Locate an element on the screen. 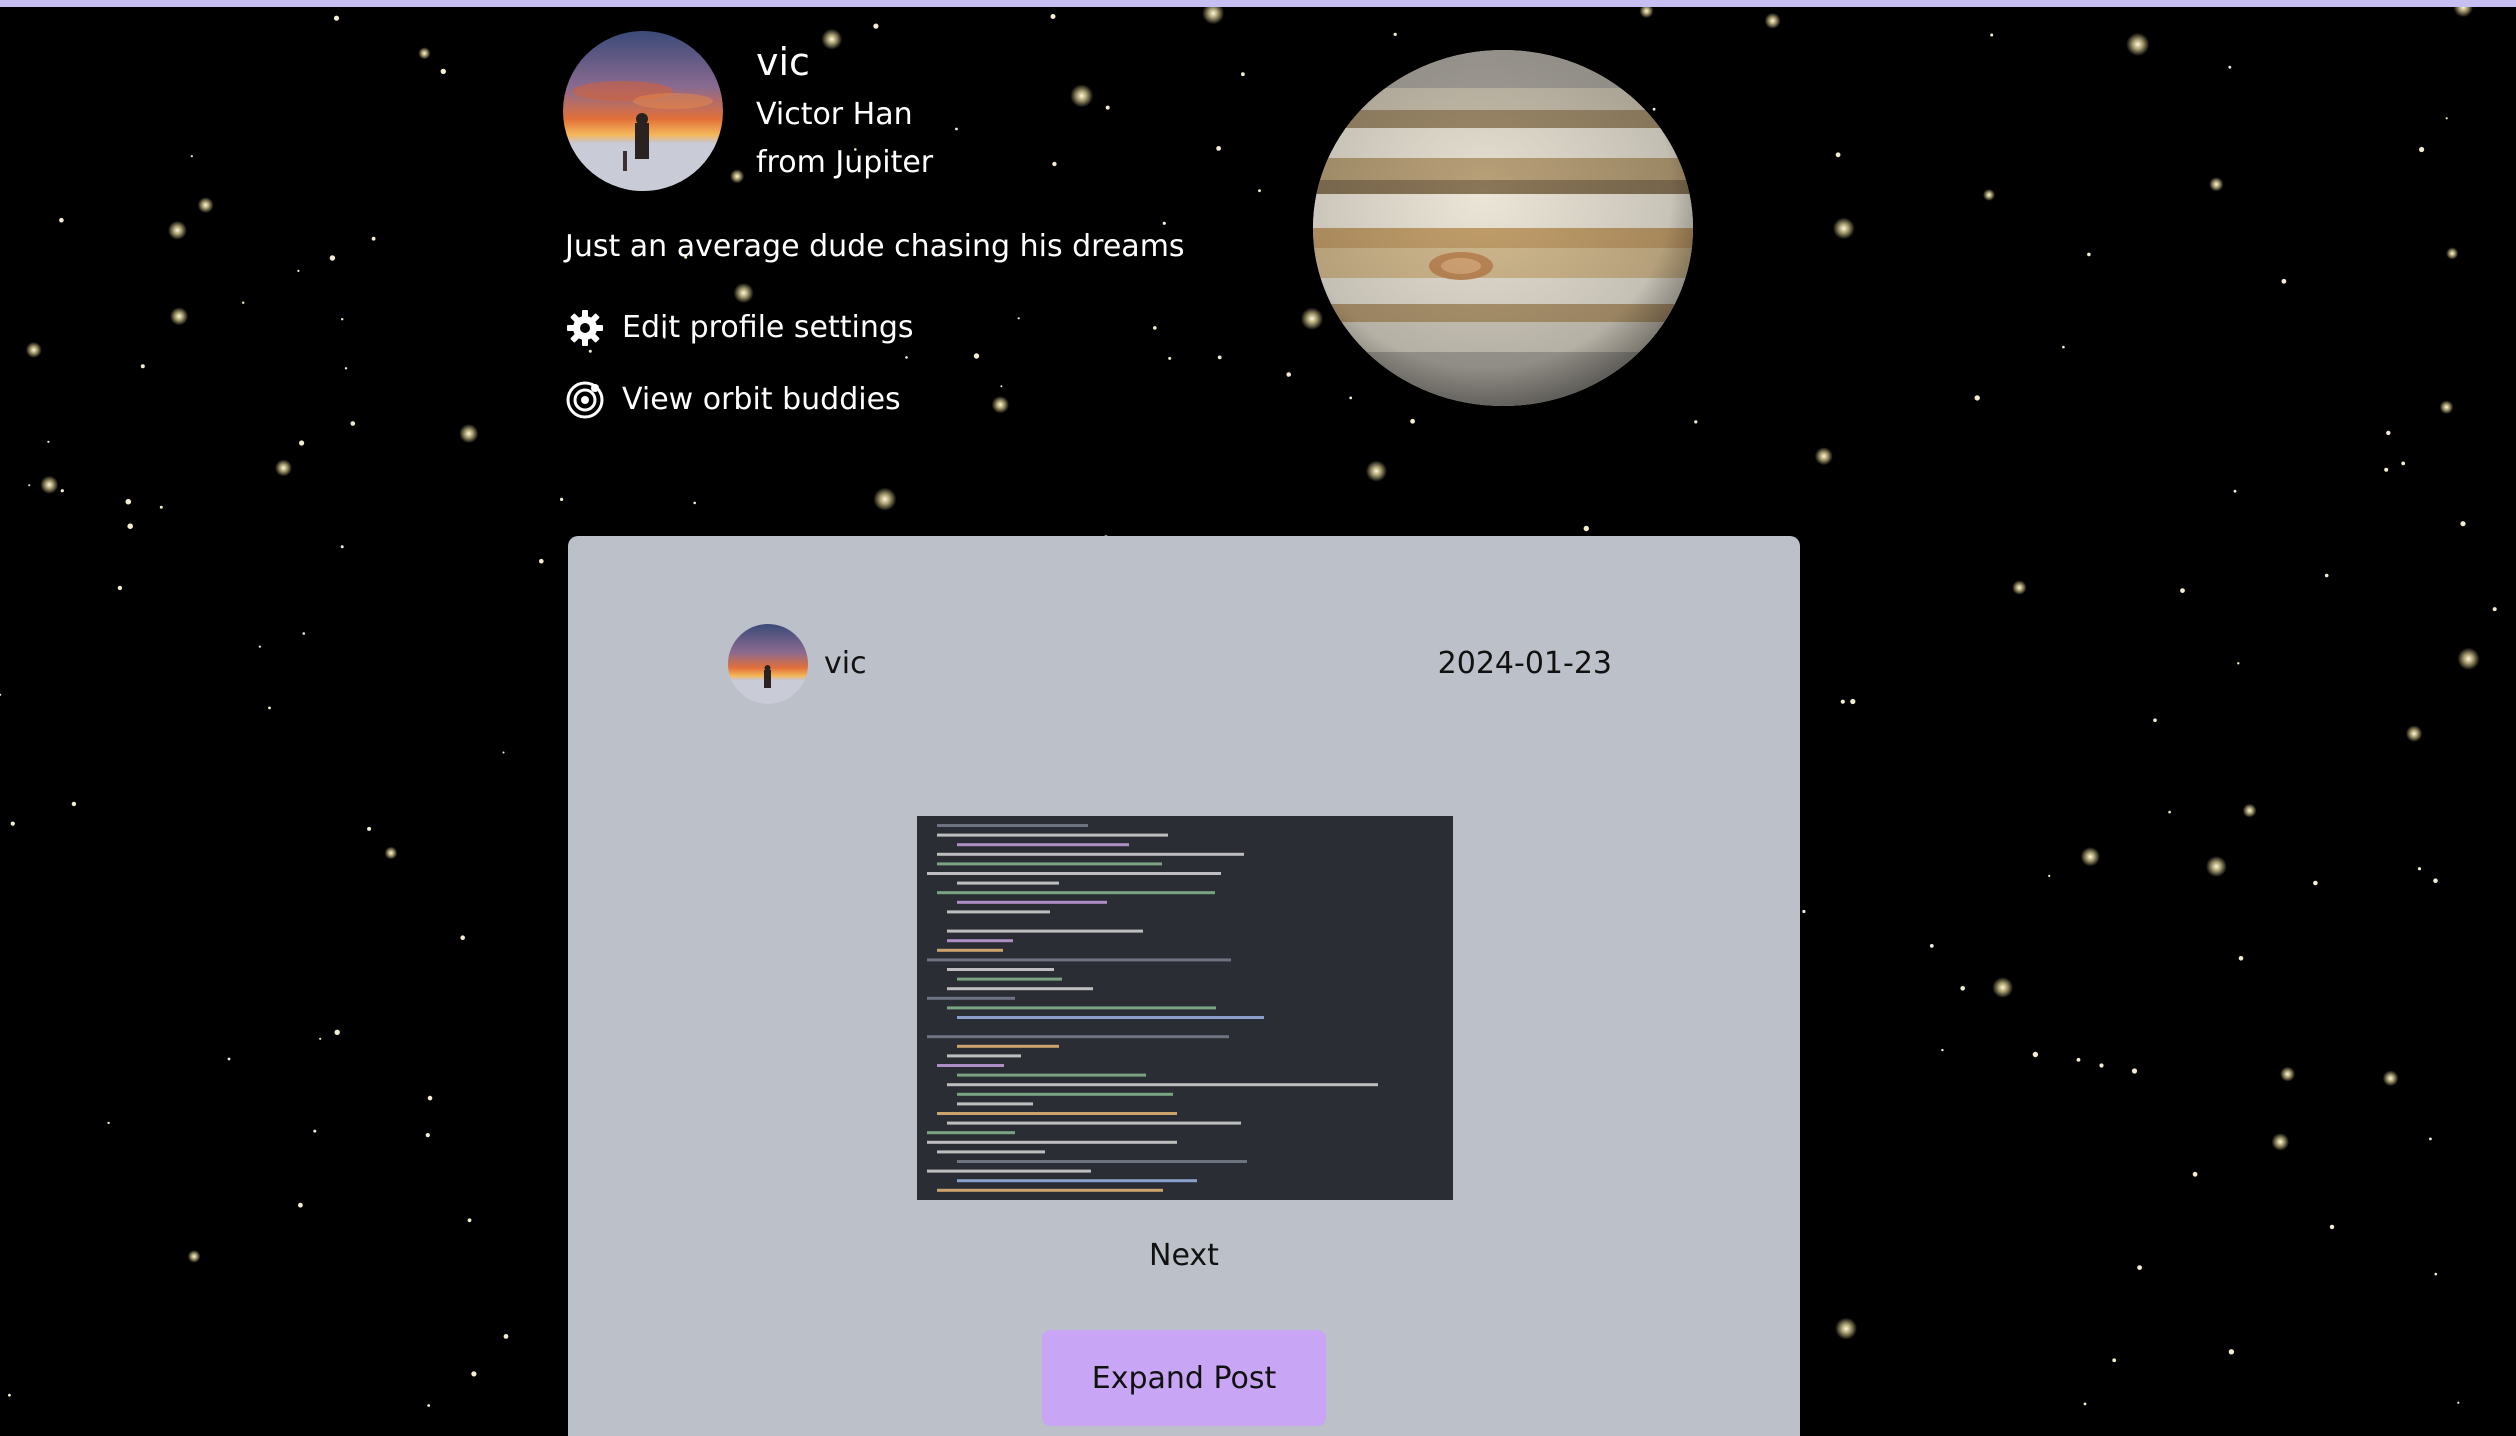 The height and width of the screenshot is (1436, 2516). profile-avatar is located at coordinates (643, 111).